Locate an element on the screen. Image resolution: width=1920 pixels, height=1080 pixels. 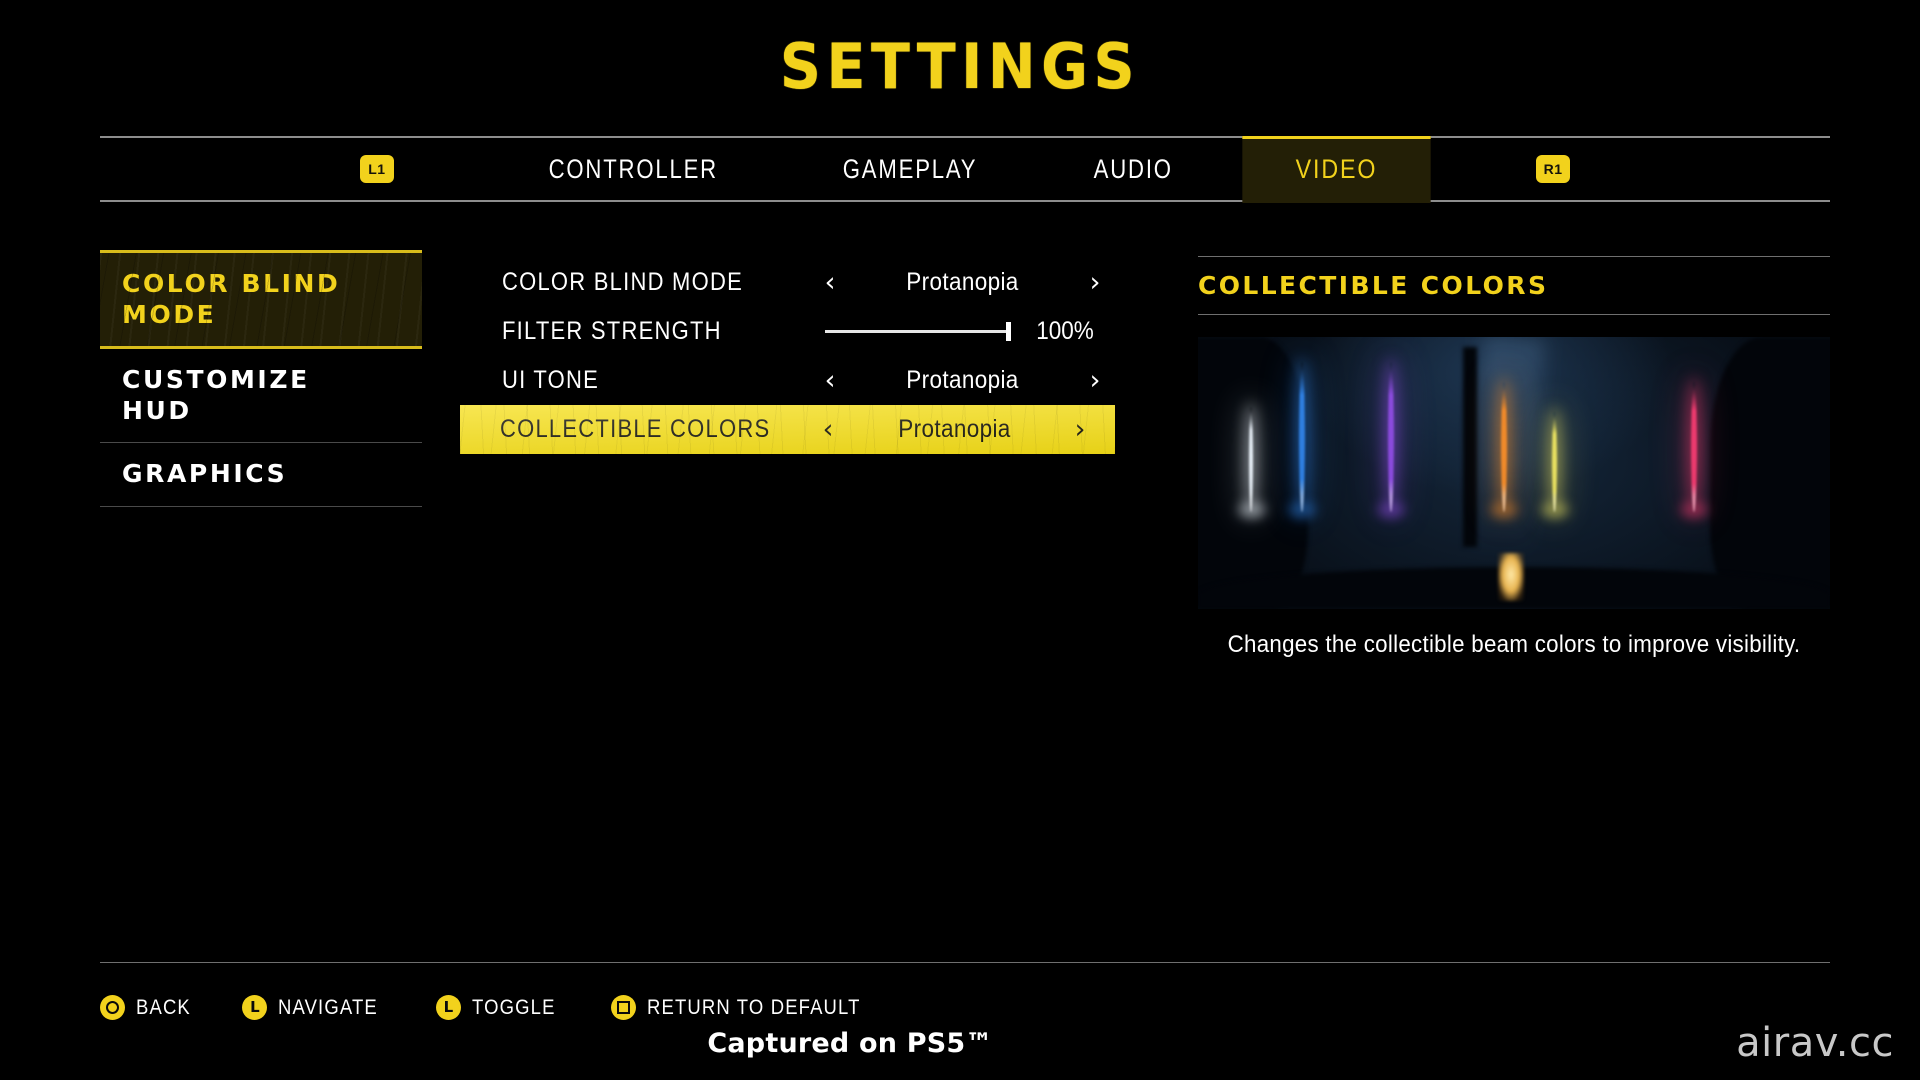
settings-sidebar: COLOR BLIND MODE CUSTOMIZE HUD GRAPHICS is located at coordinates (261, 378).